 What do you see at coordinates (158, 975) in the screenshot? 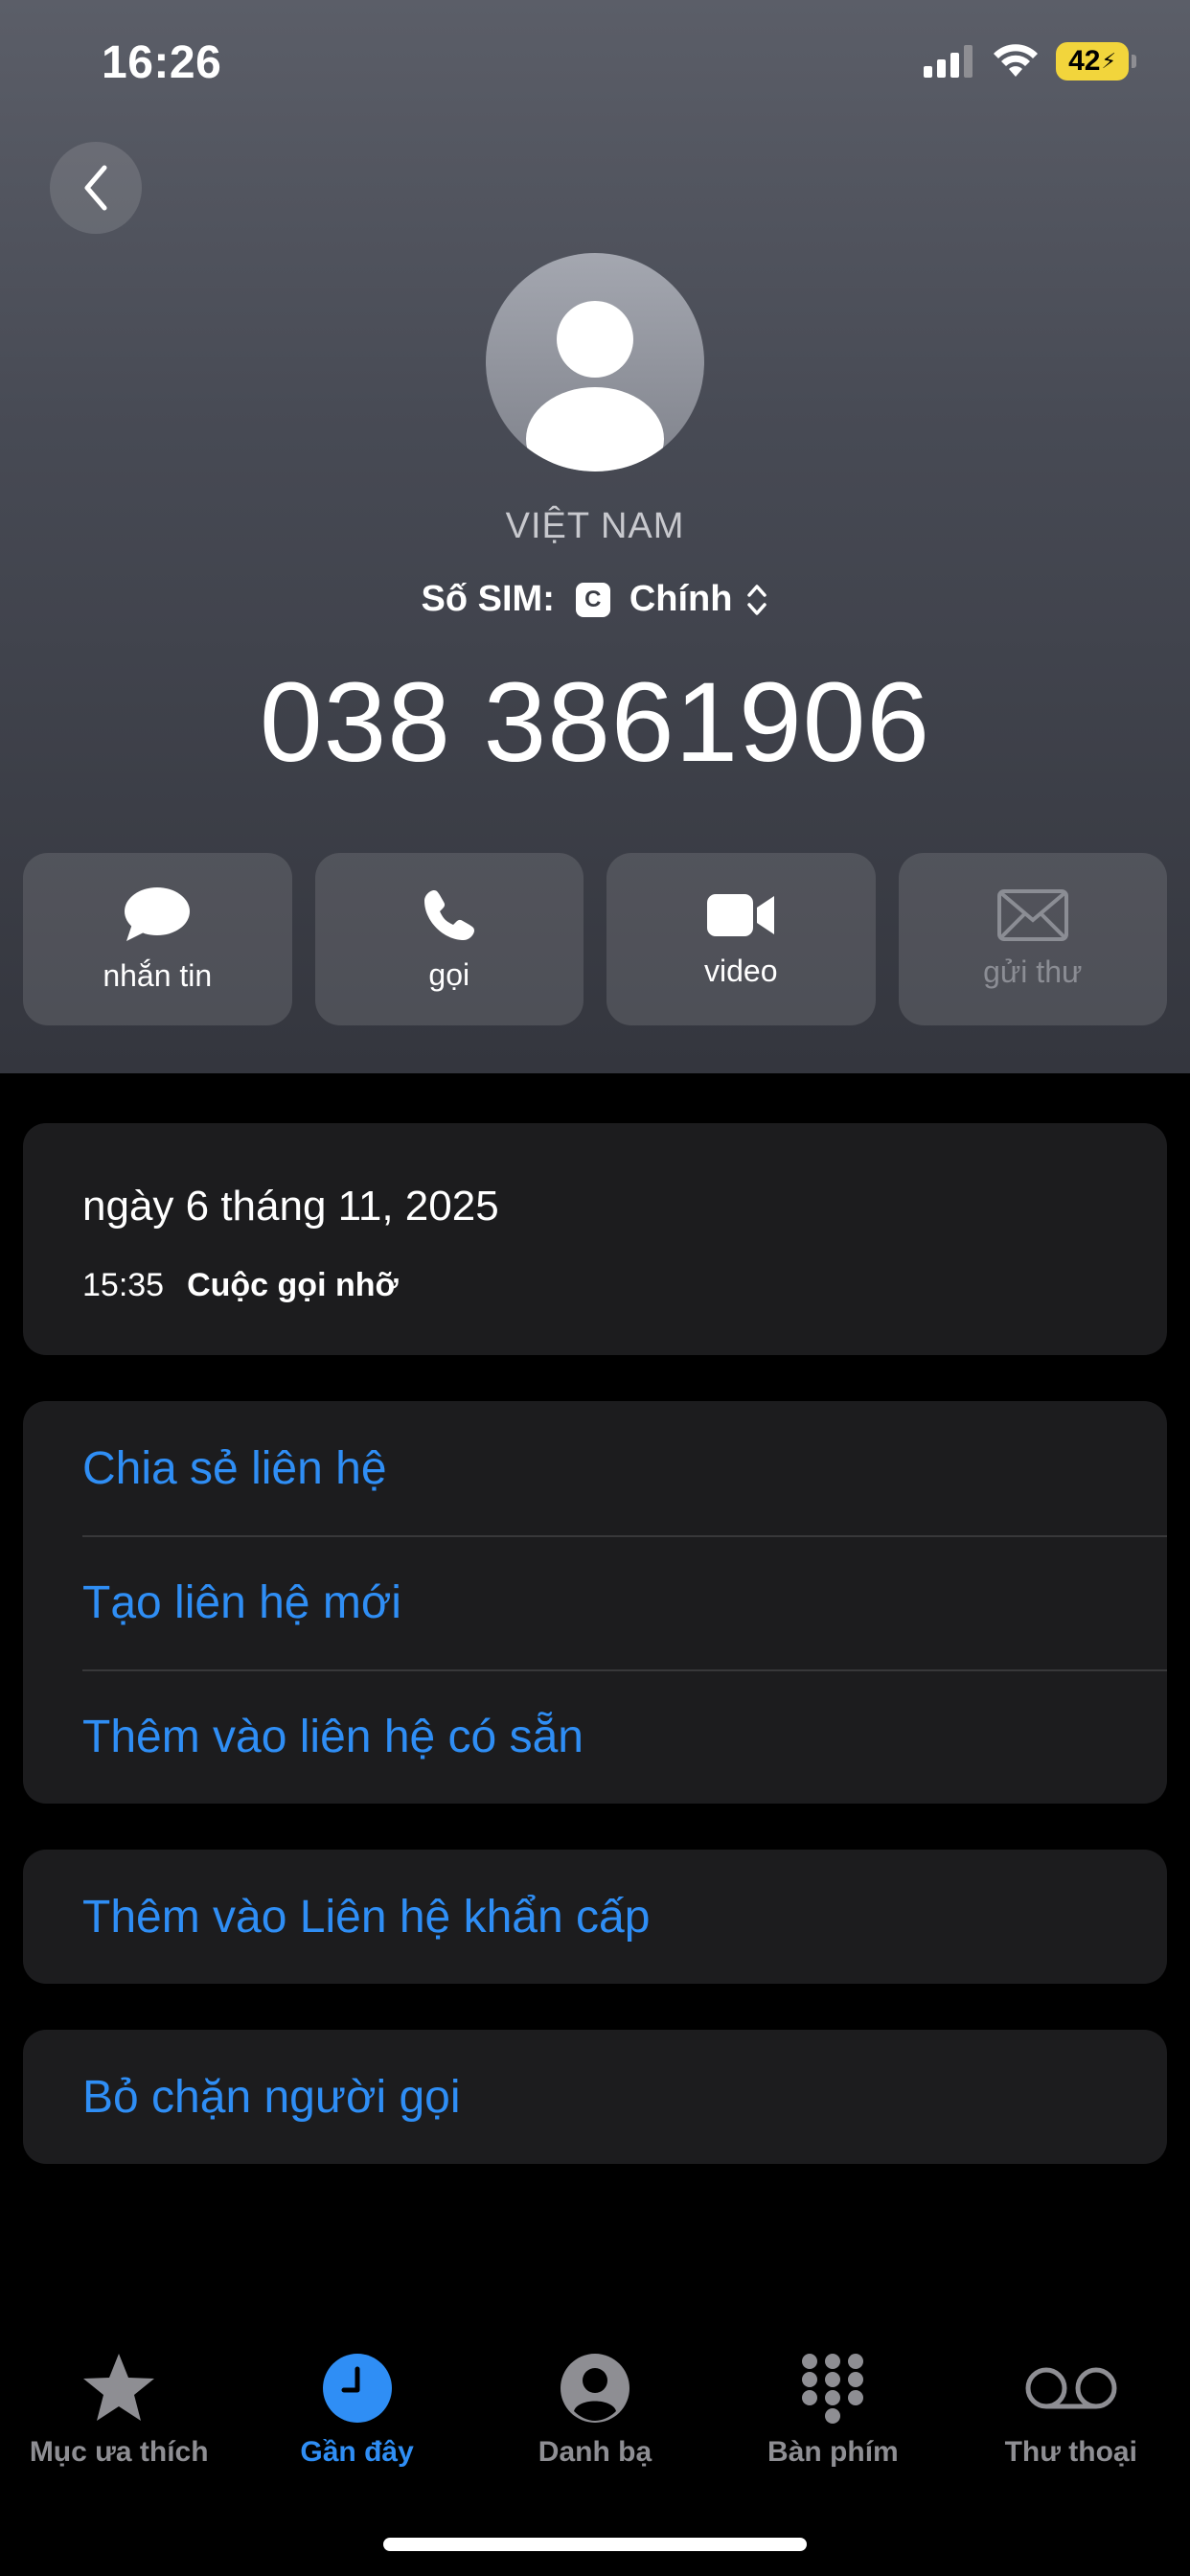
I see `message-label: nhắn tin` at bounding box center [158, 975].